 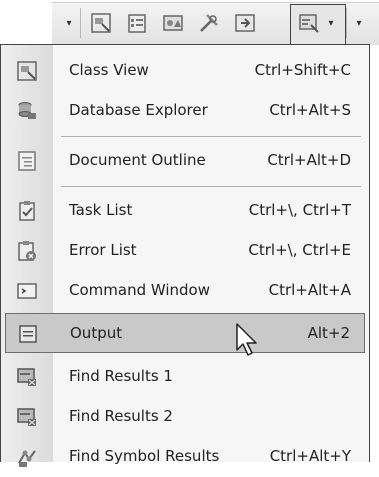 I want to click on properties-icon, so click(x=137, y=23).